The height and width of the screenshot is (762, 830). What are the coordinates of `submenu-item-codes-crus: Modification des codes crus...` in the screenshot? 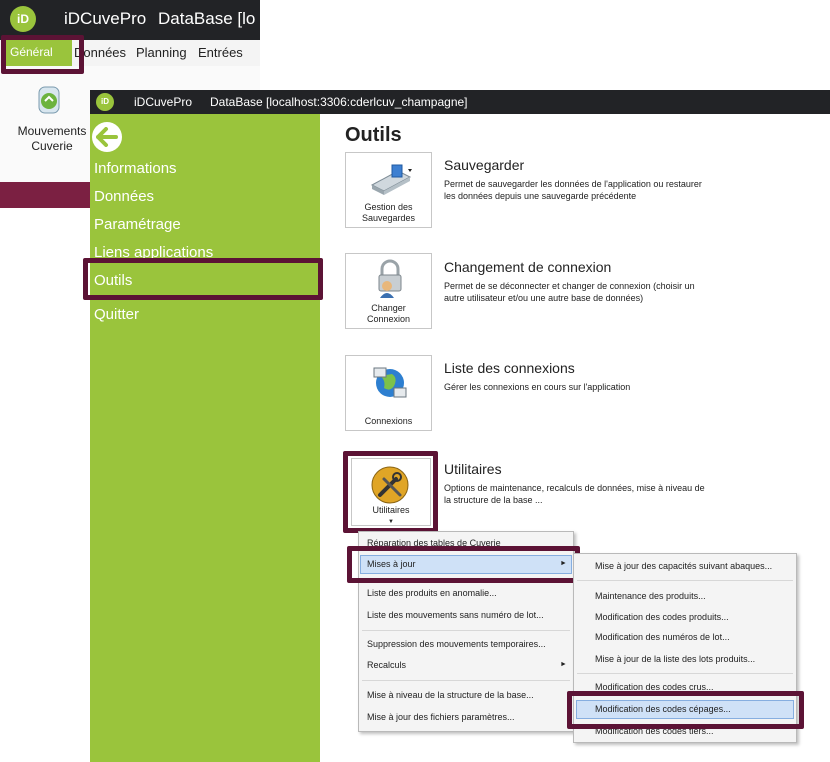 It's located at (654, 687).